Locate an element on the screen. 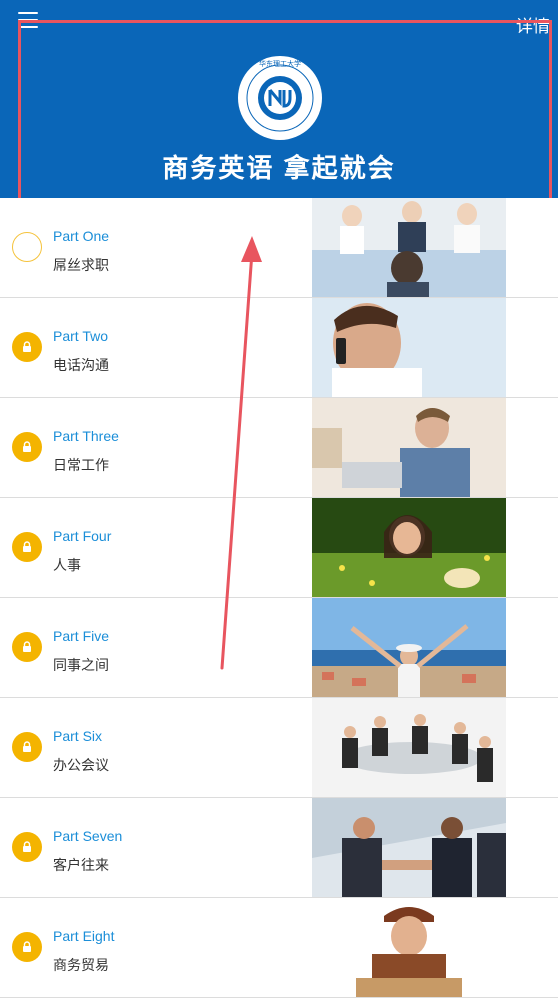 Image resolution: width=558 pixels, height=998 pixels. lesson-subtitle: 人事 is located at coordinates (67, 565).